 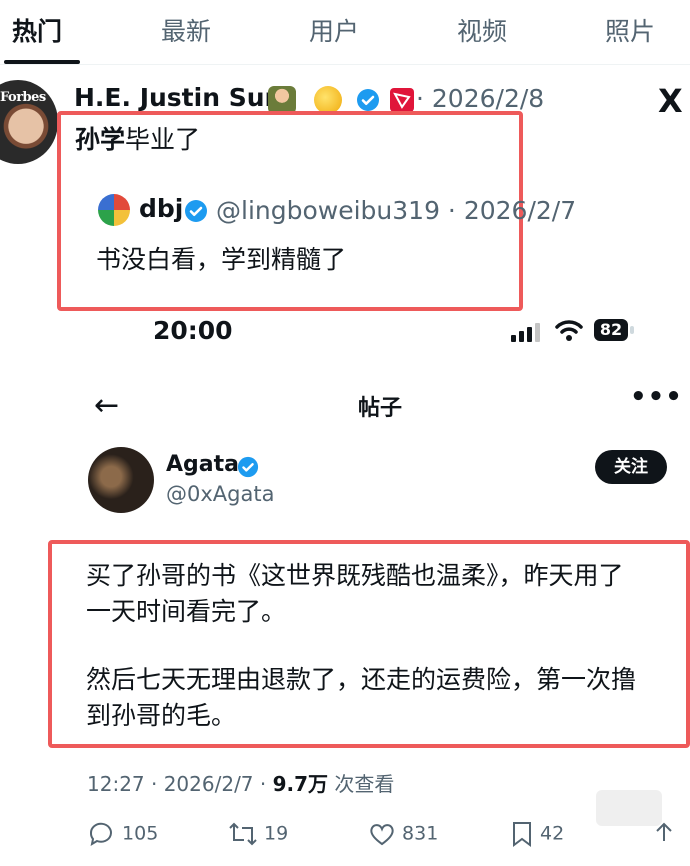 I want to click on bookmark-count: 42, so click(x=552, y=833).